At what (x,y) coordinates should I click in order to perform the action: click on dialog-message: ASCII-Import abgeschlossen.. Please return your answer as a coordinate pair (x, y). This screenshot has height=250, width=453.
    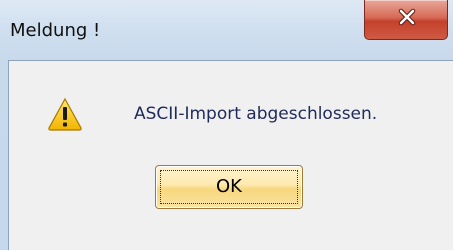
    Looking at the image, I should click on (256, 114).